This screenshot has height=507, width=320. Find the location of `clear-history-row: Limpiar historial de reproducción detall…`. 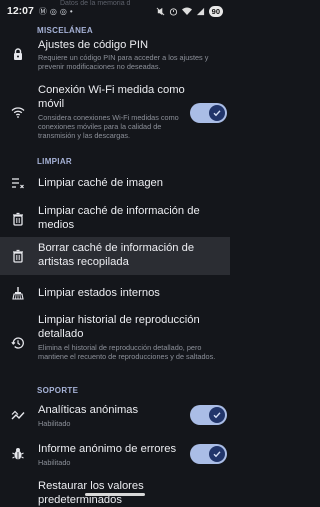

clear-history-row: Limpiar historial de reproducción detall… is located at coordinates (115, 344).